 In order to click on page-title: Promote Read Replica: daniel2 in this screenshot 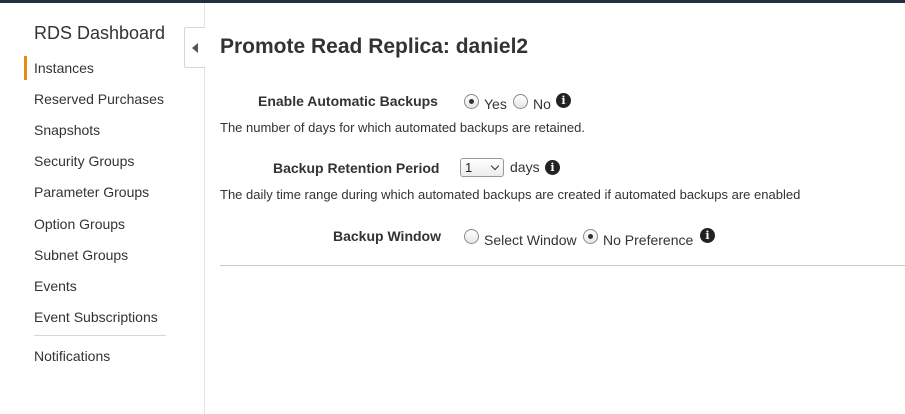, I will do `click(374, 46)`.